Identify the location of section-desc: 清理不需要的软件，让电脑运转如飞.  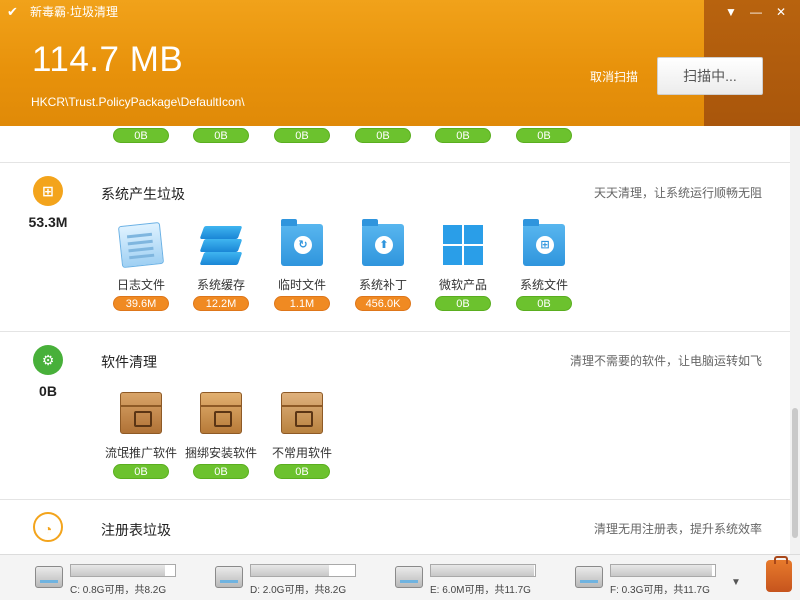
(665, 361).